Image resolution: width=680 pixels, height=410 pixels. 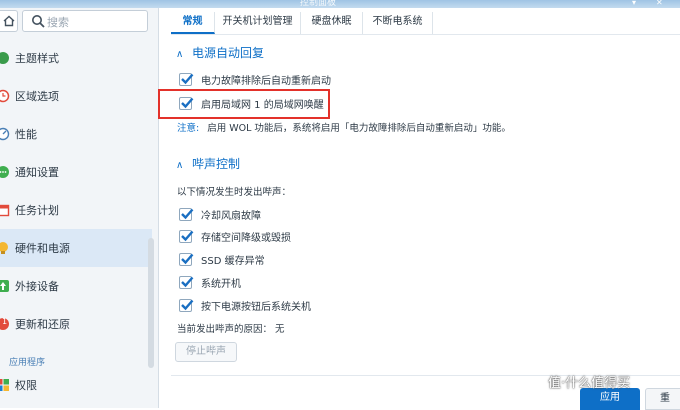 What do you see at coordinates (216, 164) in the screenshot?
I see `beep-title: 哔声控制` at bounding box center [216, 164].